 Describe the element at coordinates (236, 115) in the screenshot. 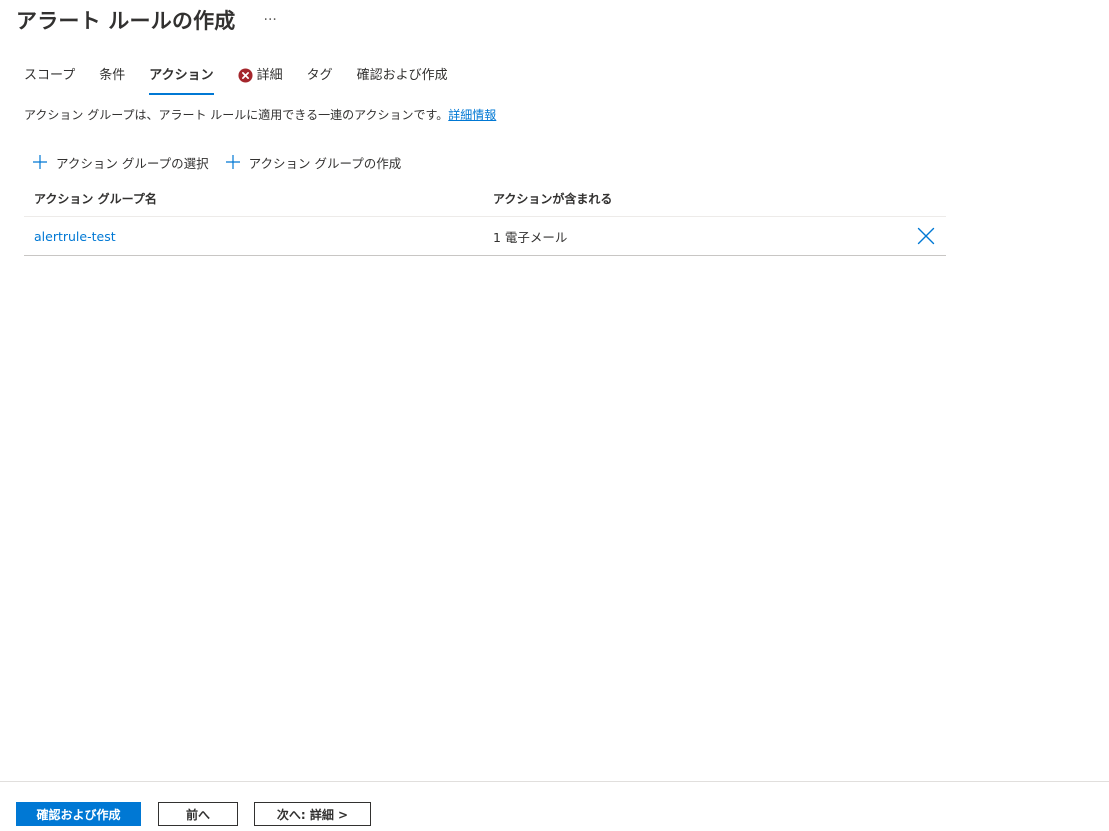

I see `description-text: アクション グループは、アラート ルールに適用できる一連のアクションです。` at that location.